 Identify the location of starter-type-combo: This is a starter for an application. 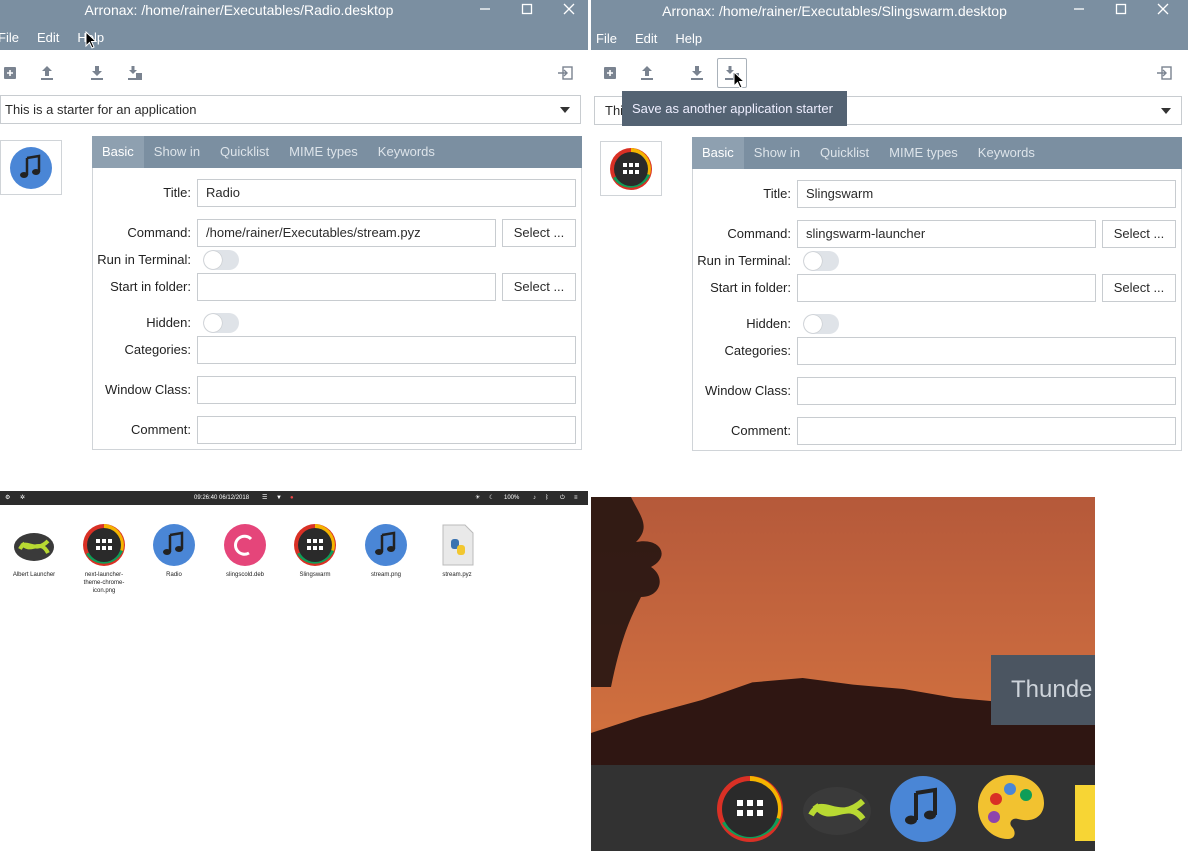
(290, 109).